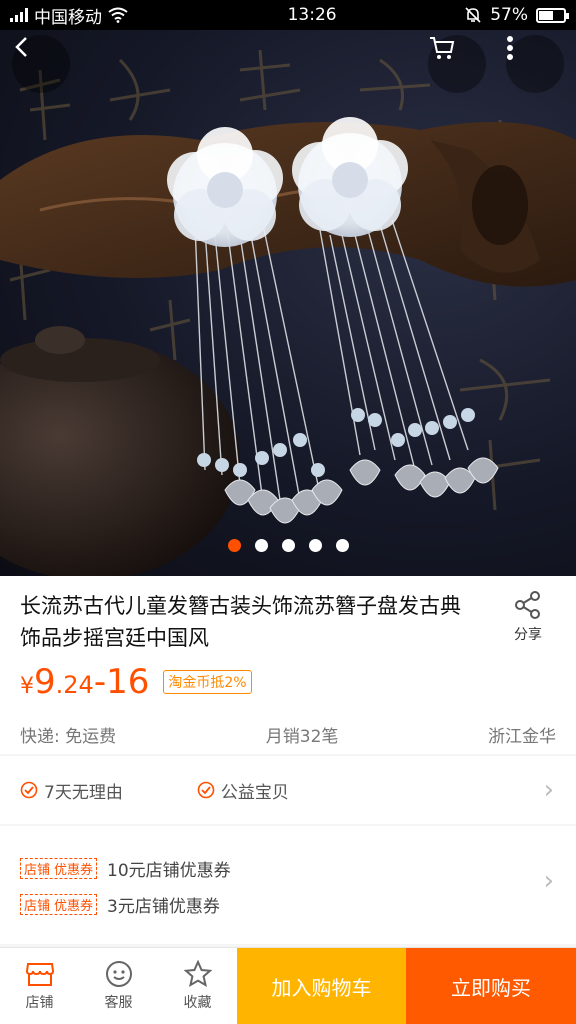 This screenshot has width=576, height=1024. Describe the element at coordinates (442, 48) in the screenshot. I see `shopping-cart-icon` at that location.